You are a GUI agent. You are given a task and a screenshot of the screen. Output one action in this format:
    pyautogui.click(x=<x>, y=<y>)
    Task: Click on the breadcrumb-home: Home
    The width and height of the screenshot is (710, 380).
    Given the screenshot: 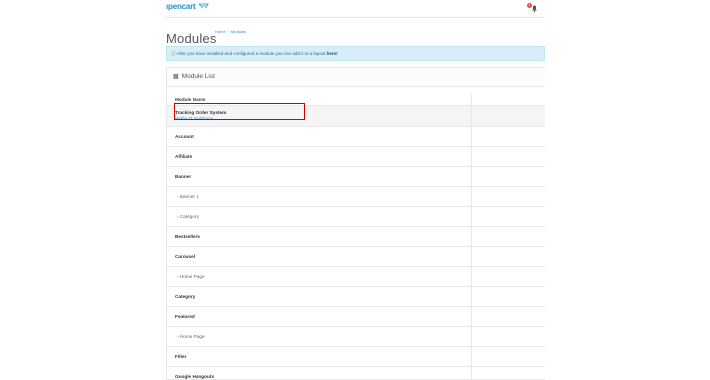 What is the action you would take?
    pyautogui.click(x=220, y=31)
    